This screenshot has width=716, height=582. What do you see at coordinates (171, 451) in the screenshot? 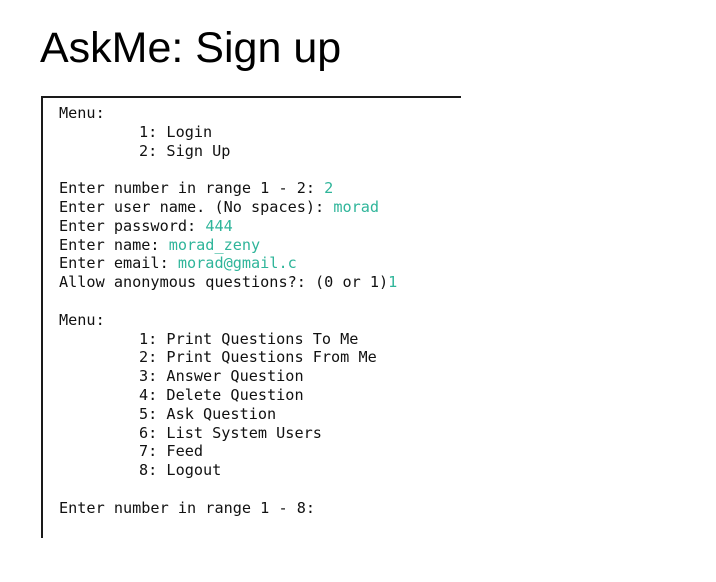
I see `menu-item: 7: Feed` at bounding box center [171, 451].